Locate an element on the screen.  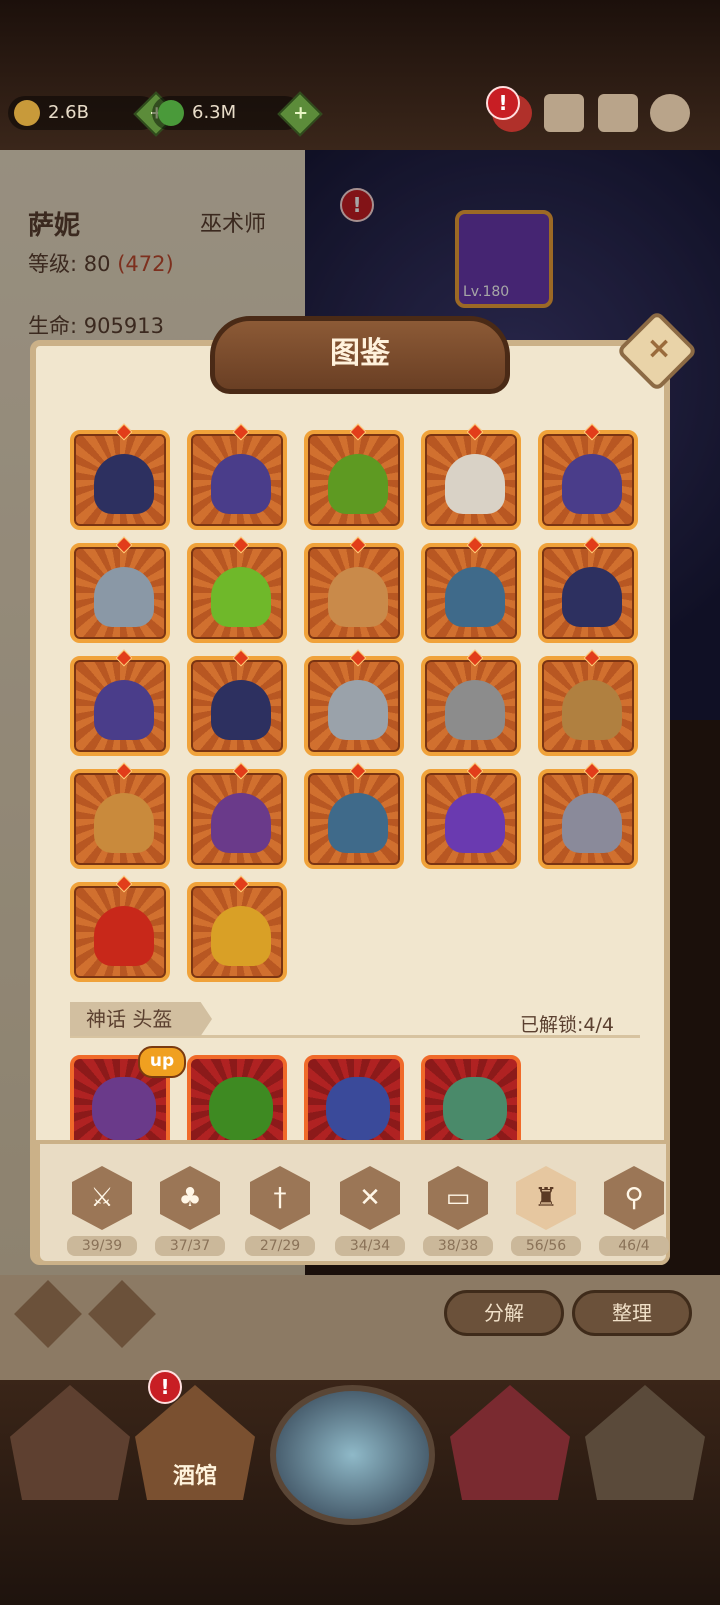
gold-coin-icon is located at coordinates (27, 113).